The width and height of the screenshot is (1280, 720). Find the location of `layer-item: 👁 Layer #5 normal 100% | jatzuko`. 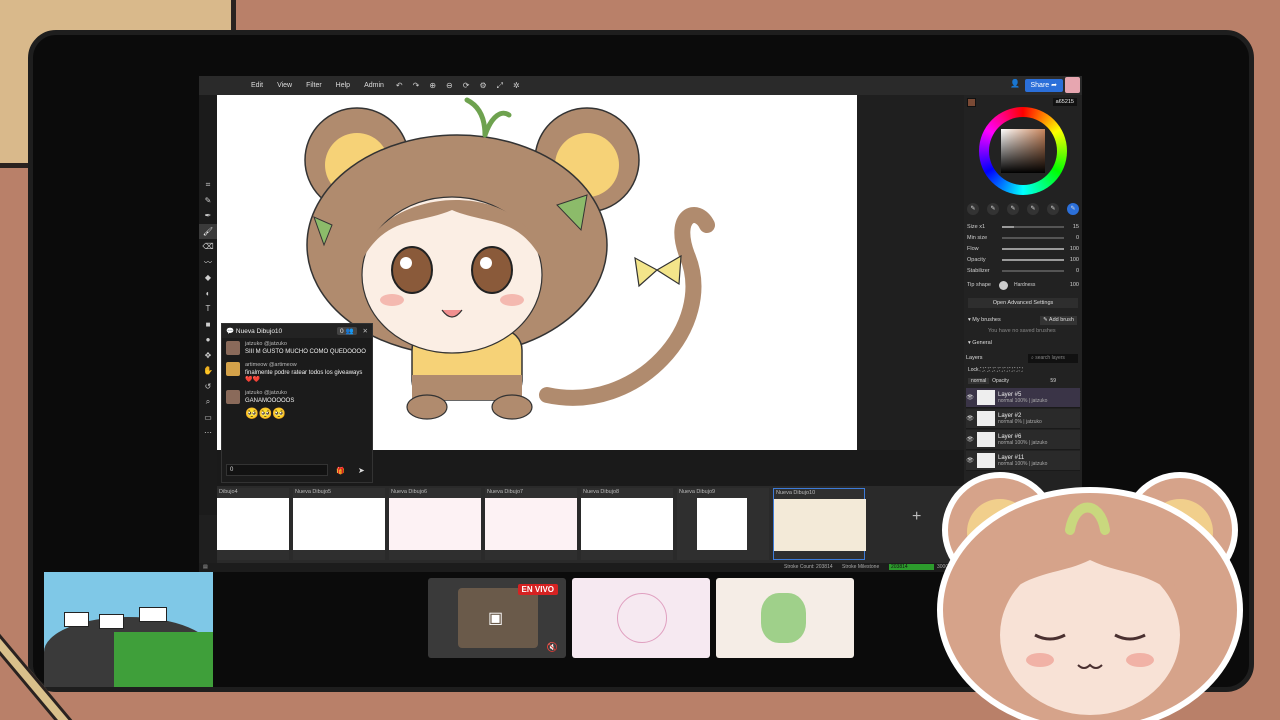

layer-item: 👁 Layer #5 normal 100% | jatzuko is located at coordinates (1023, 398).